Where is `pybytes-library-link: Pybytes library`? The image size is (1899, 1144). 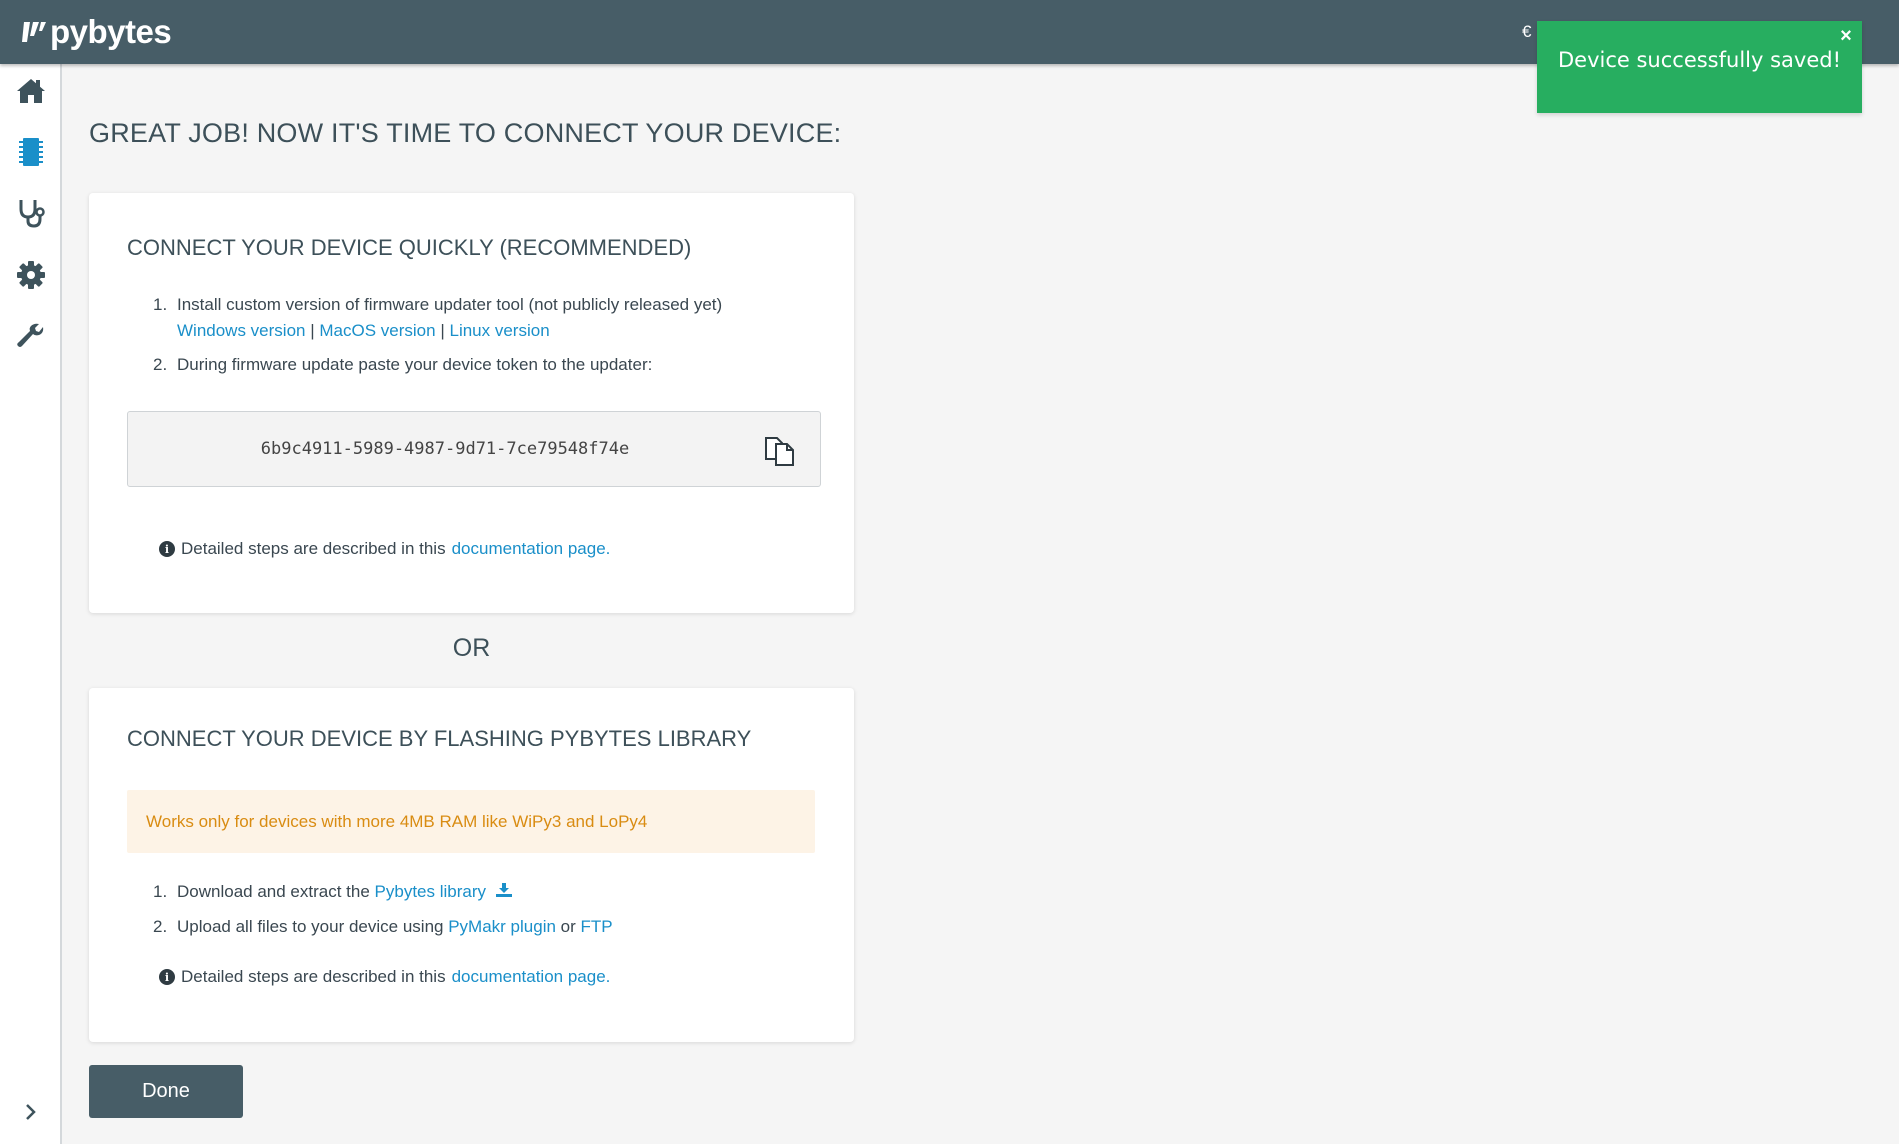
pybytes-library-link: Pybytes library is located at coordinates (430, 891).